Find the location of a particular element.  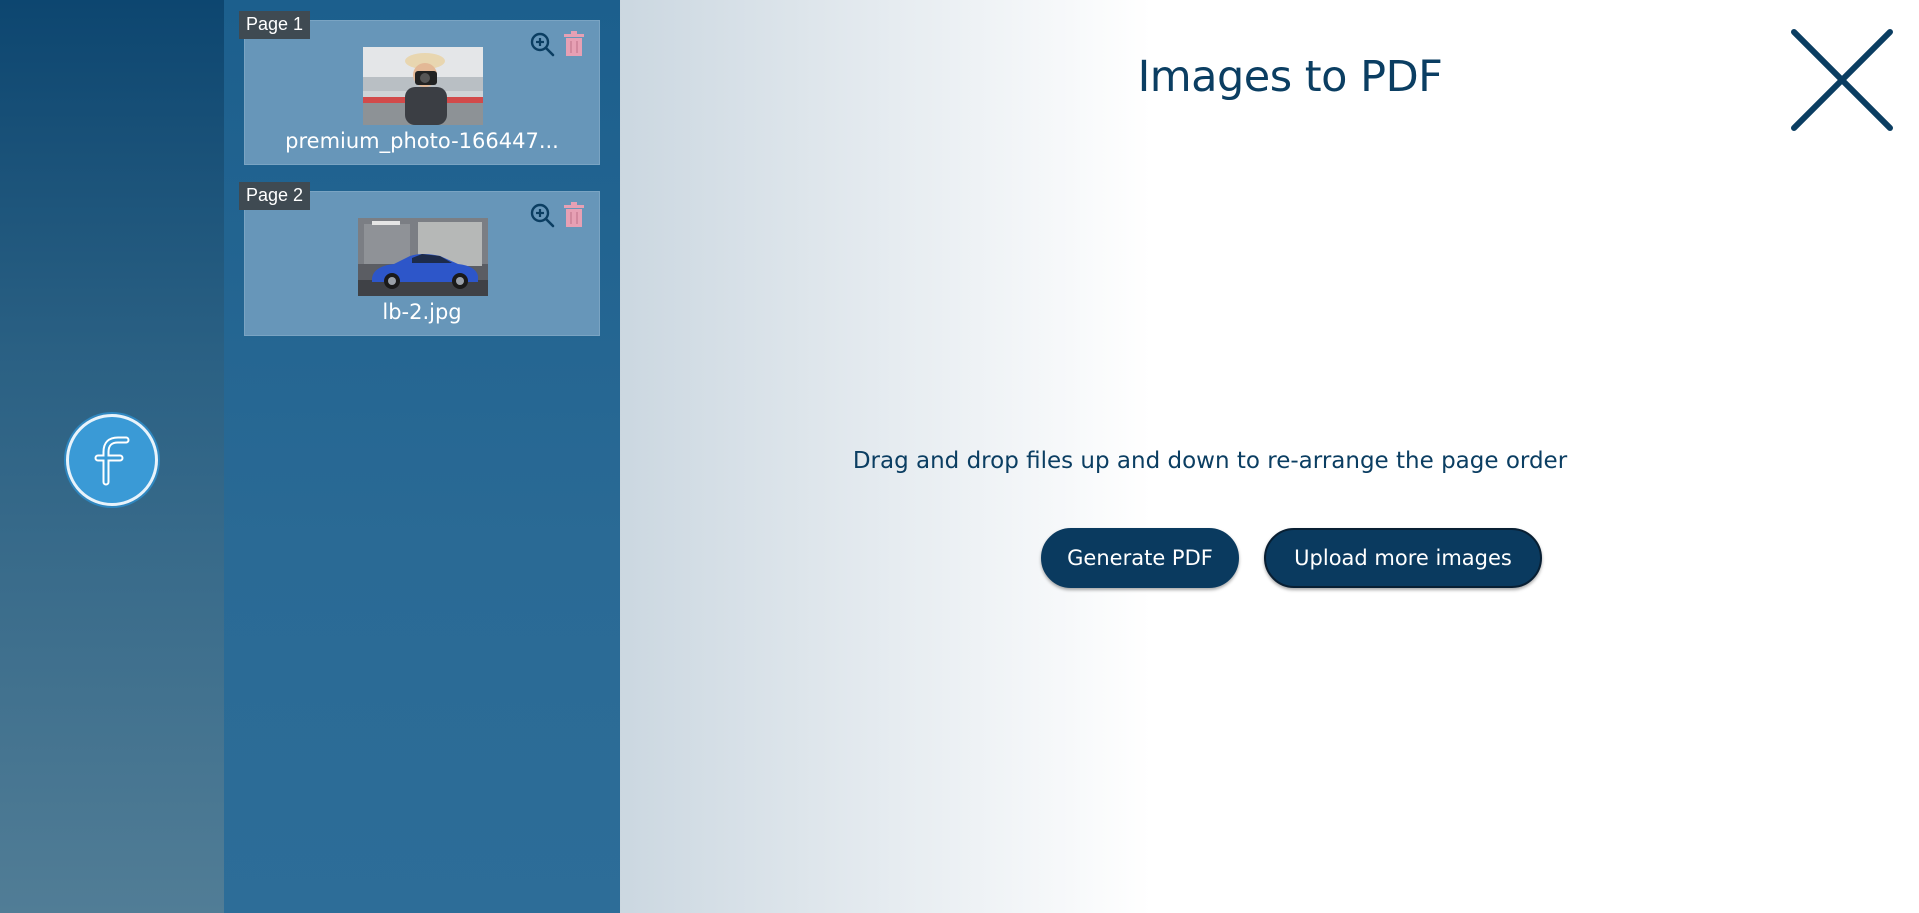

left-rail is located at coordinates (112, 456).